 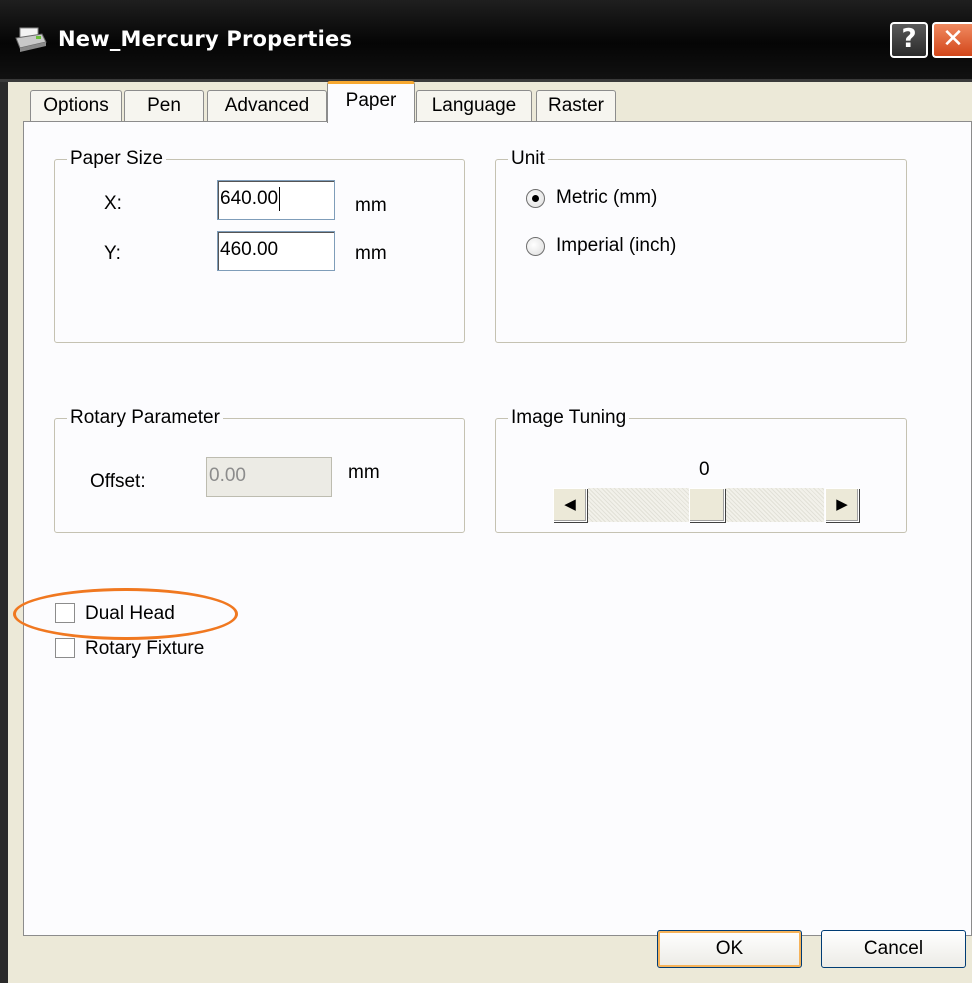 What do you see at coordinates (576, 106) in the screenshot?
I see `tab-raster: Raster` at bounding box center [576, 106].